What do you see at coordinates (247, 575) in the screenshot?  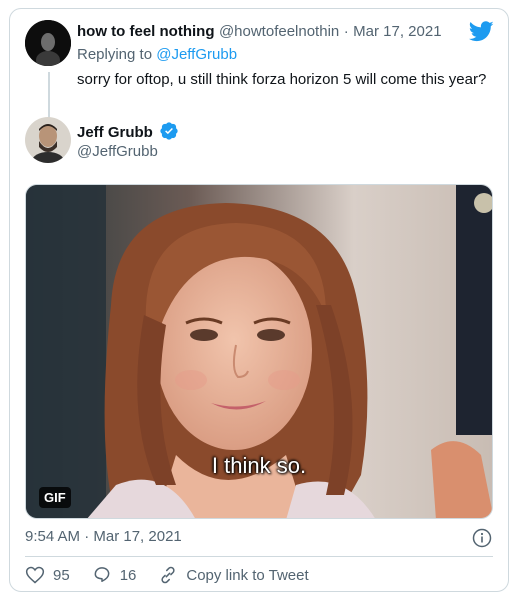 I see `copy-link-label: Copy link to Tweet` at bounding box center [247, 575].